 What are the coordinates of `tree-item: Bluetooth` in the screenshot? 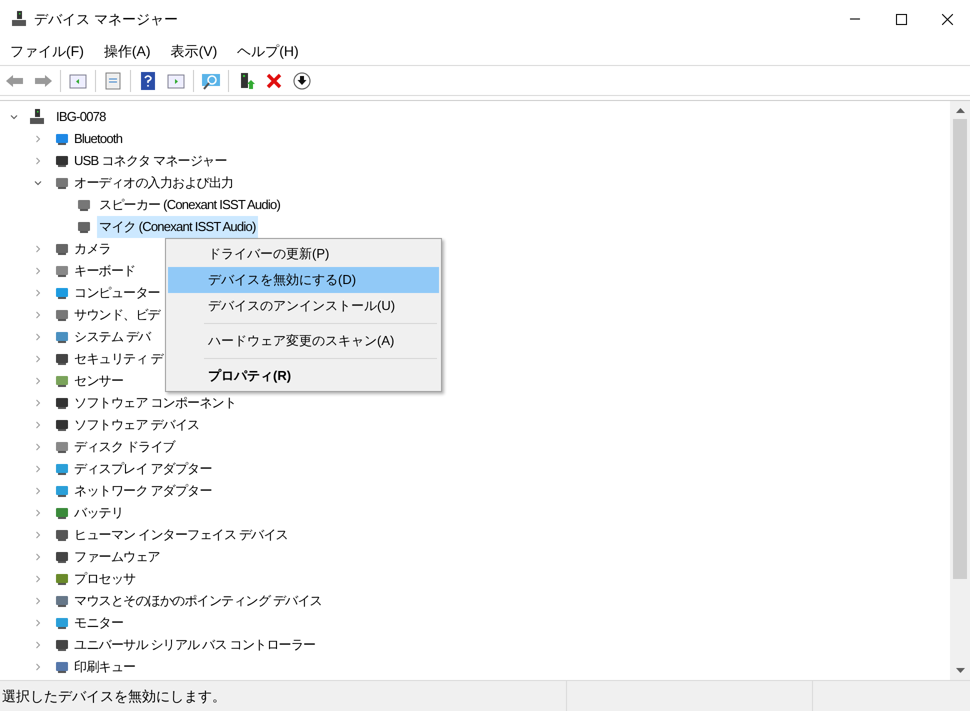 It's located at (98, 139).